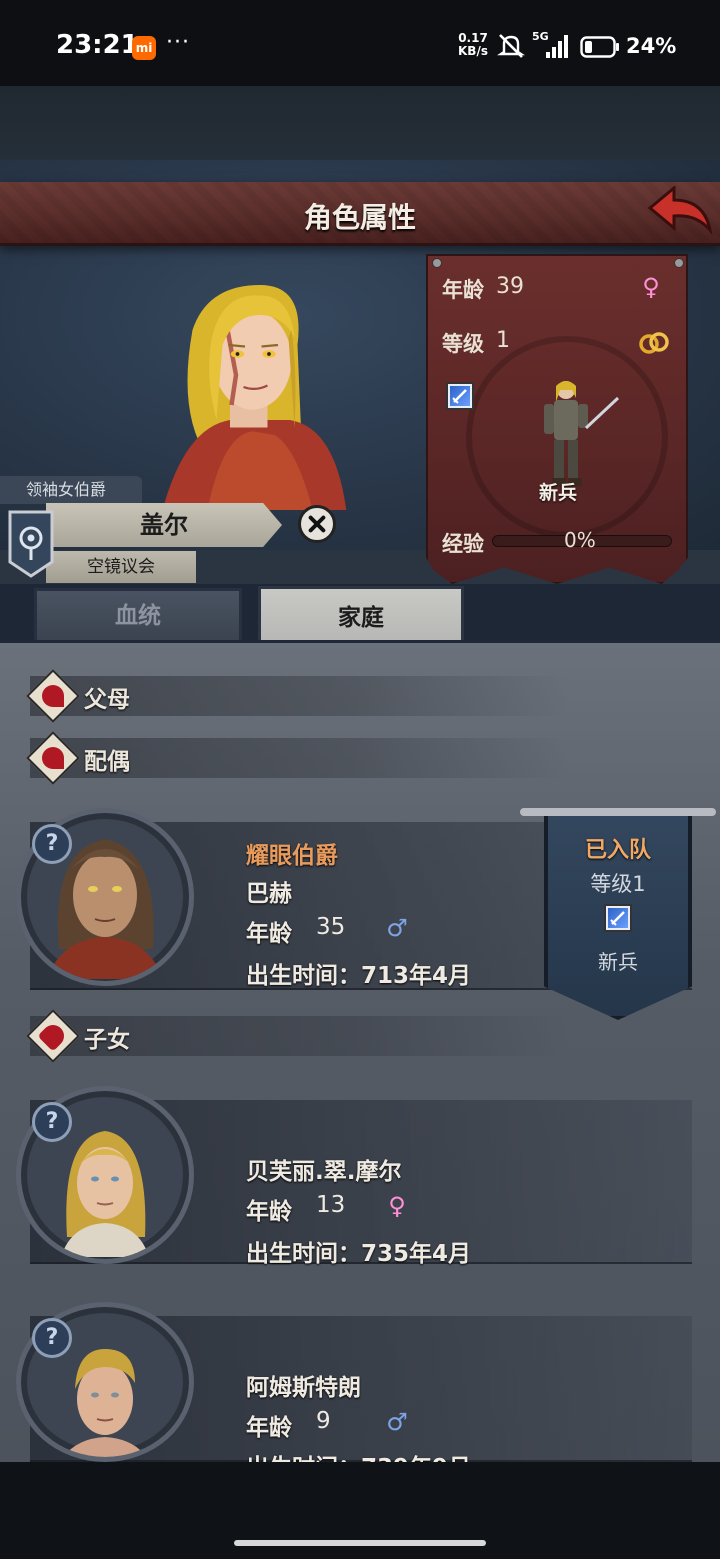 The image size is (720, 1559). I want to click on faction-name: 空镜议会, so click(121, 567).